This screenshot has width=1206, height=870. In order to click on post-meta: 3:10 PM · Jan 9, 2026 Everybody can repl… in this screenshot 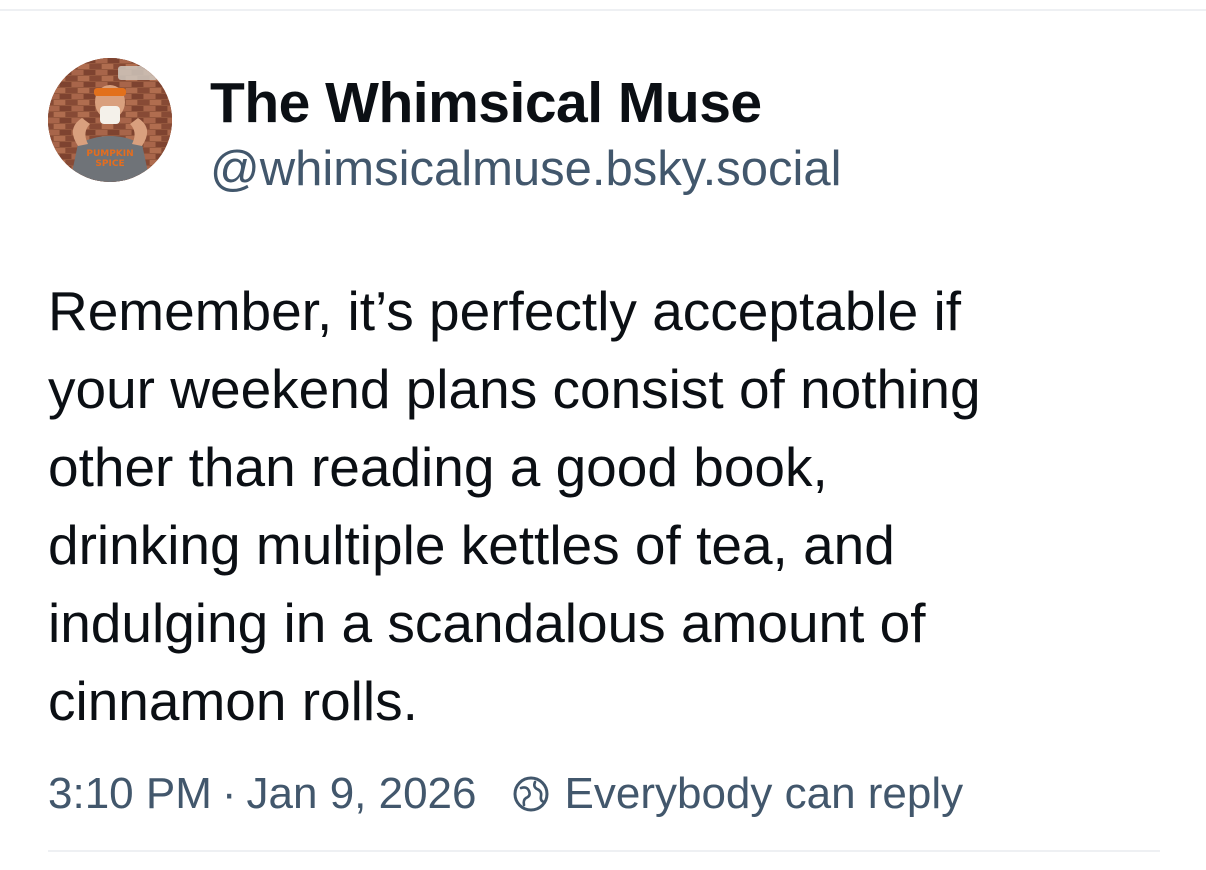, I will do `click(604, 794)`.